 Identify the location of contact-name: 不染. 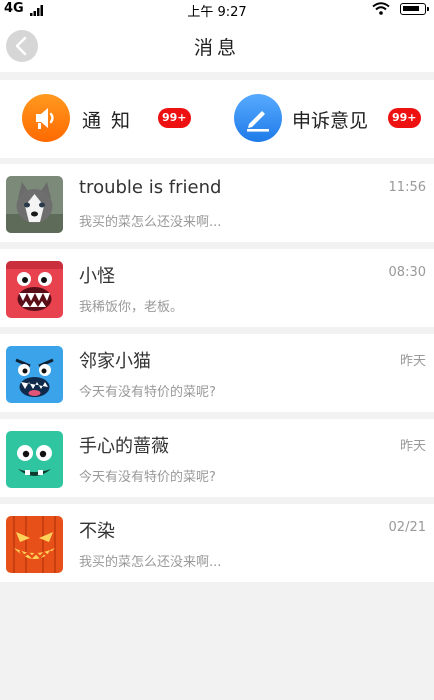
(97, 531).